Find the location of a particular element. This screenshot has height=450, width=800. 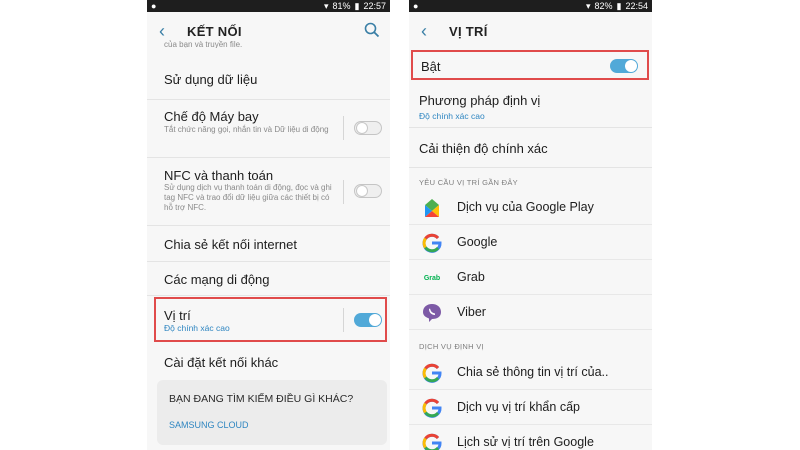

service-name: Lịch sử vị trí trên Google is located at coordinates (525, 442).